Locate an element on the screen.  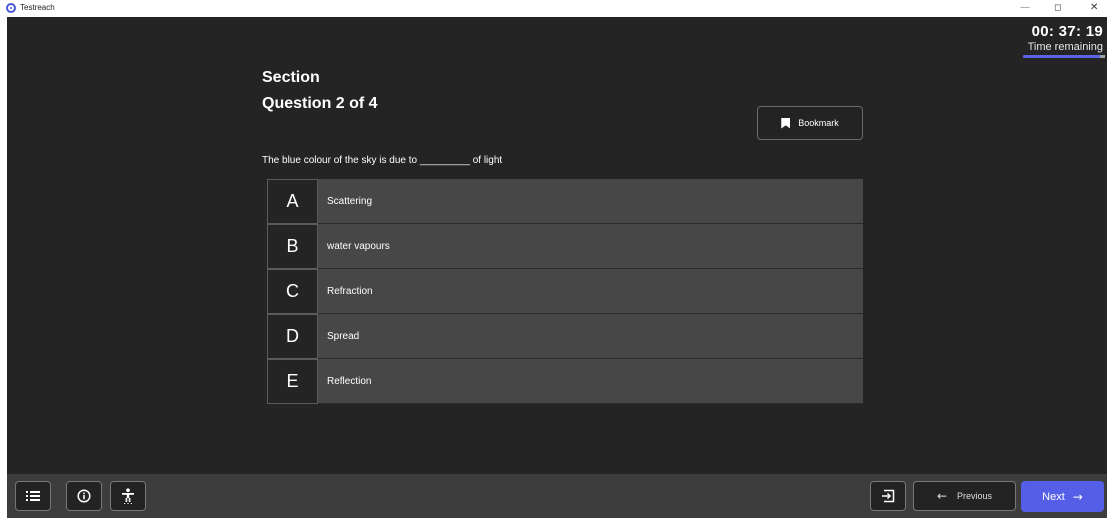
bookmark-icon is located at coordinates (786, 123).